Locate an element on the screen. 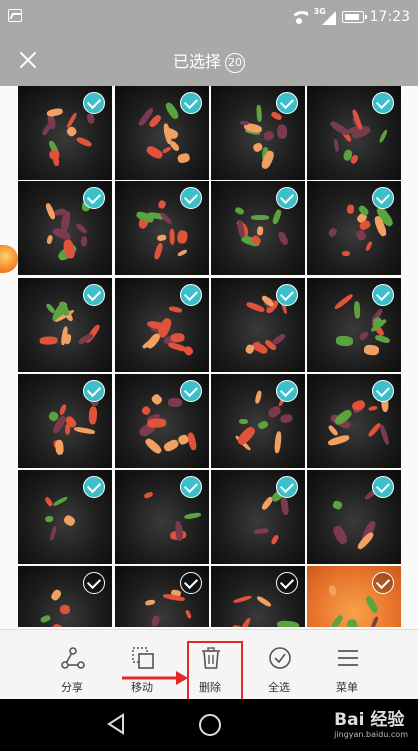 Image resolution: width=418 pixels, height=751 pixels. select-all-button: 全选 is located at coordinates (279, 665).